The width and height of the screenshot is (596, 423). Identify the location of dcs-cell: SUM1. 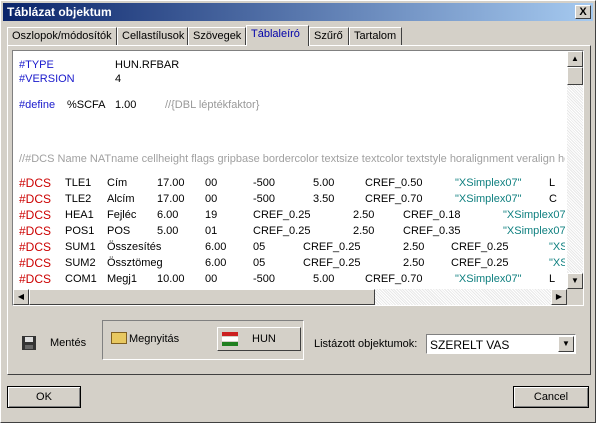
(80, 247).